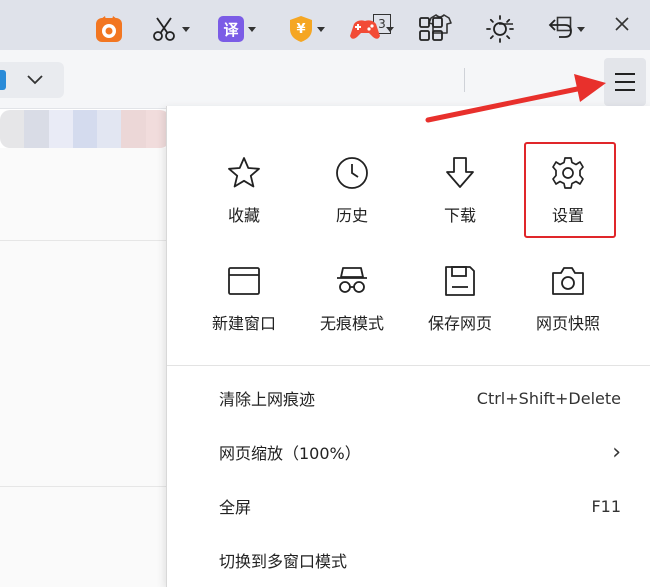 The image size is (650, 587). What do you see at coordinates (267, 399) in the screenshot?
I see `menu-row-label: 清除上网痕迹` at bounding box center [267, 399].